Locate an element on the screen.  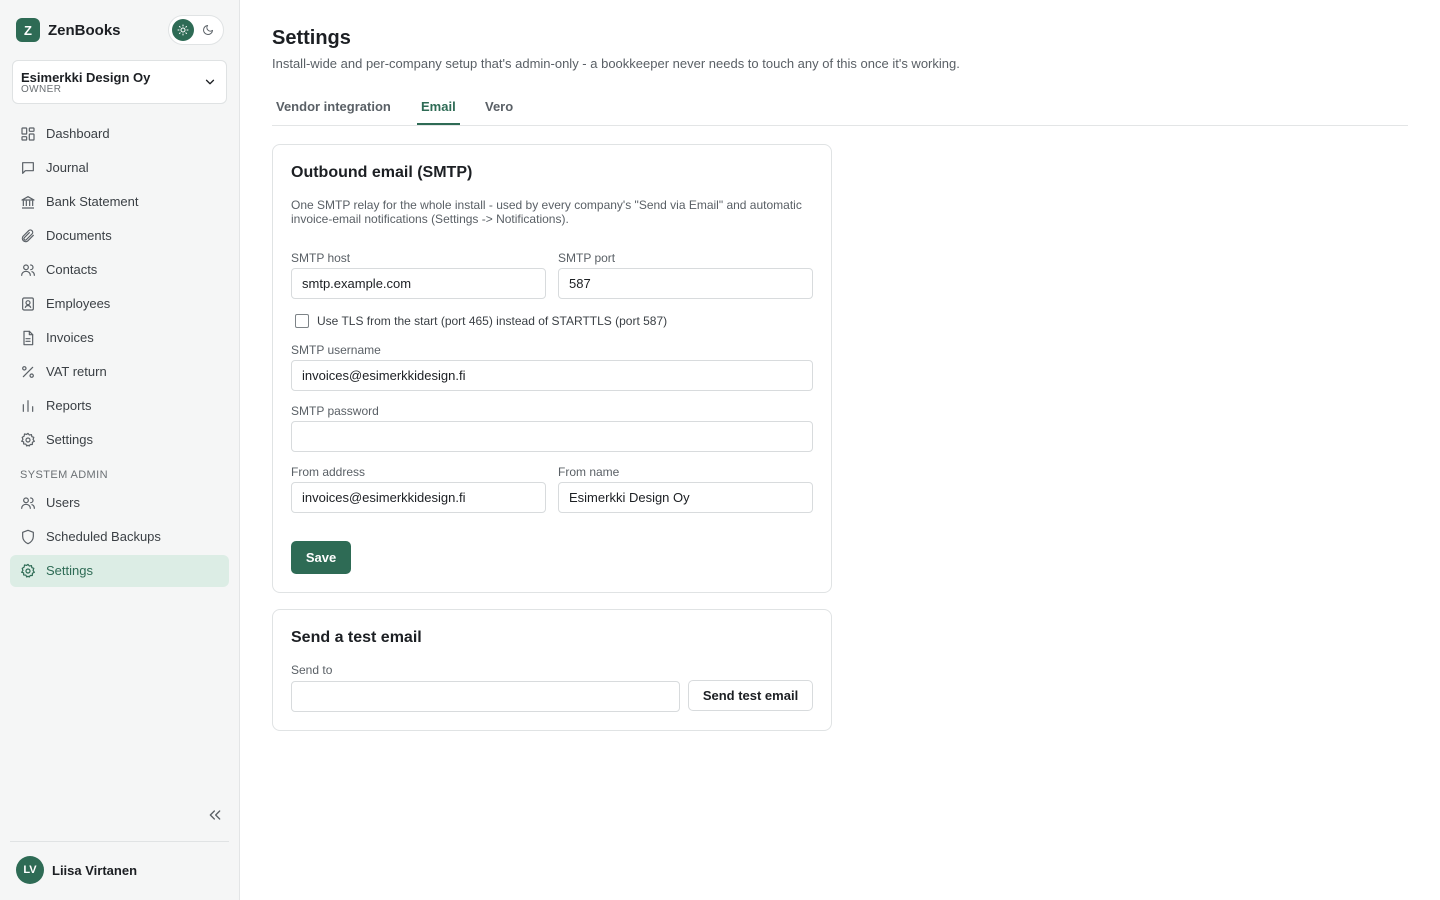
sidebar-item-label: Documents is located at coordinates (79, 235).